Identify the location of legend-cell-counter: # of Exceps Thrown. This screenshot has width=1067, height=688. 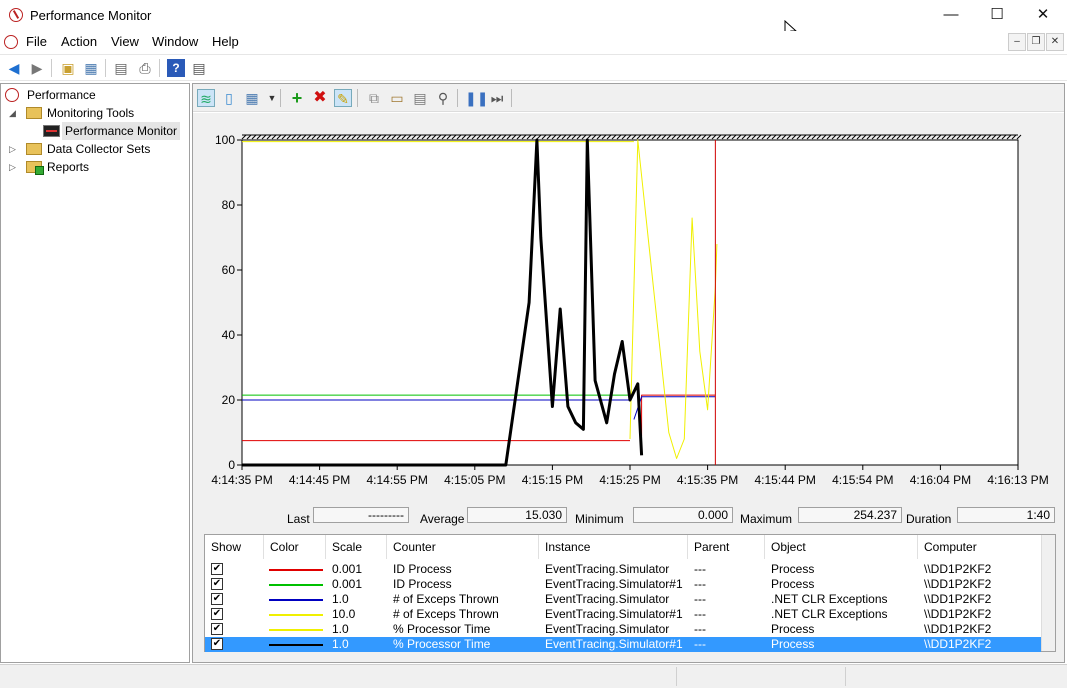
(446, 599).